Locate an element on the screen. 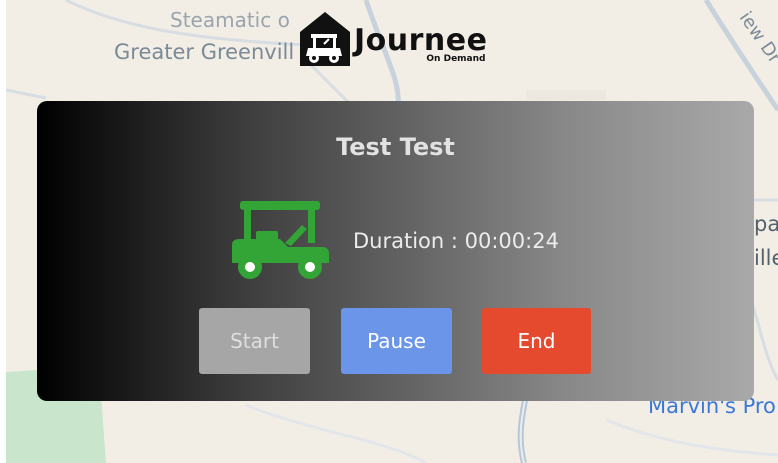  app-logo: Journee On Demand is located at coordinates (393, 42).